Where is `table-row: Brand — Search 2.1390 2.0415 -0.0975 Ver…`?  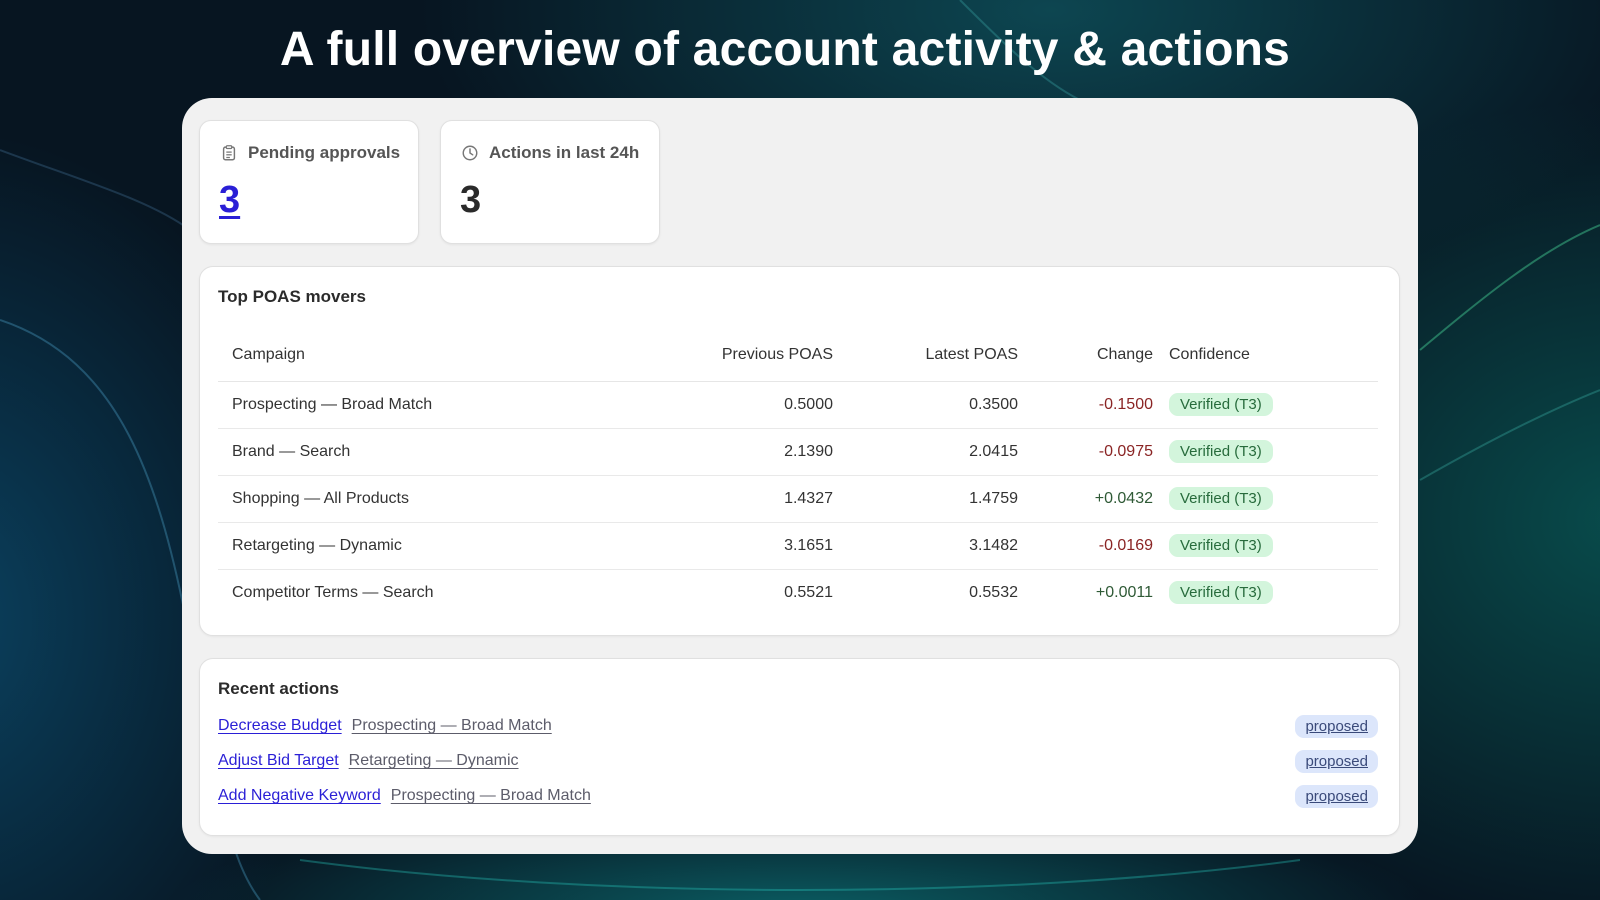 table-row: Brand — Search 2.1390 2.0415 -0.0975 Ver… is located at coordinates (798, 452).